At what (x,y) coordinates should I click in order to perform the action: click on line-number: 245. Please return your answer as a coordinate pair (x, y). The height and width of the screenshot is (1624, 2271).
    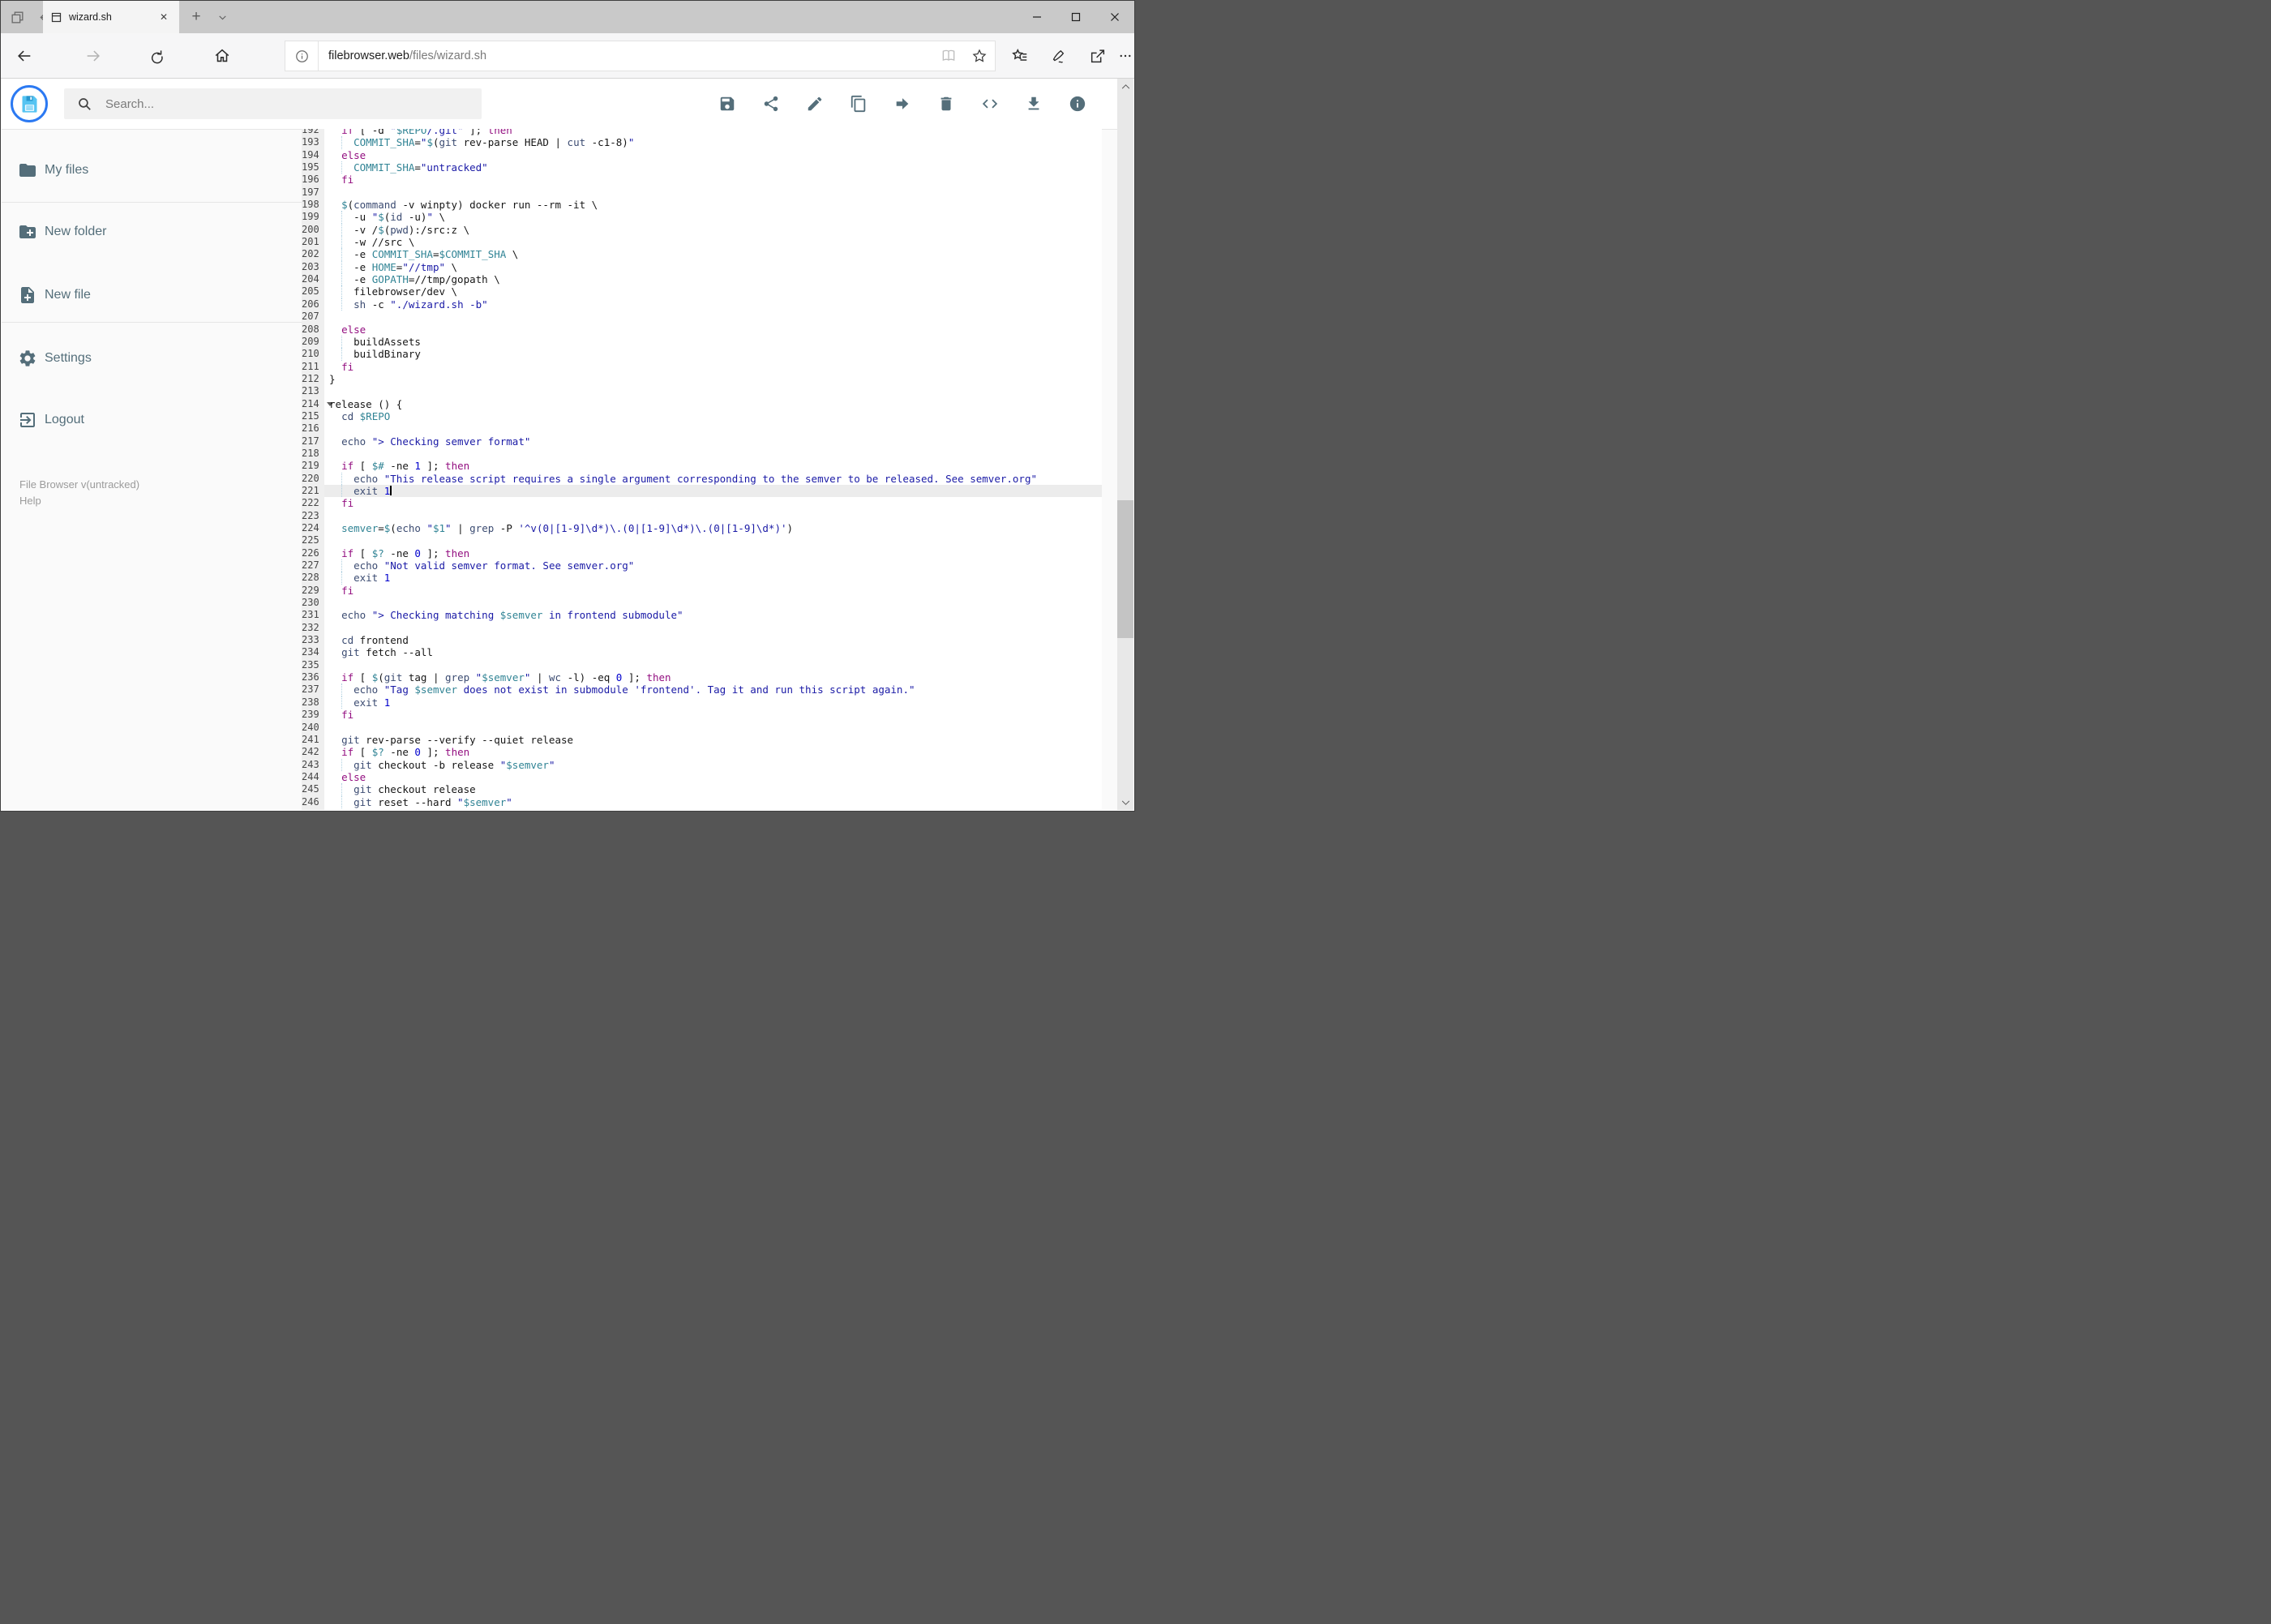
    Looking at the image, I should click on (313, 790).